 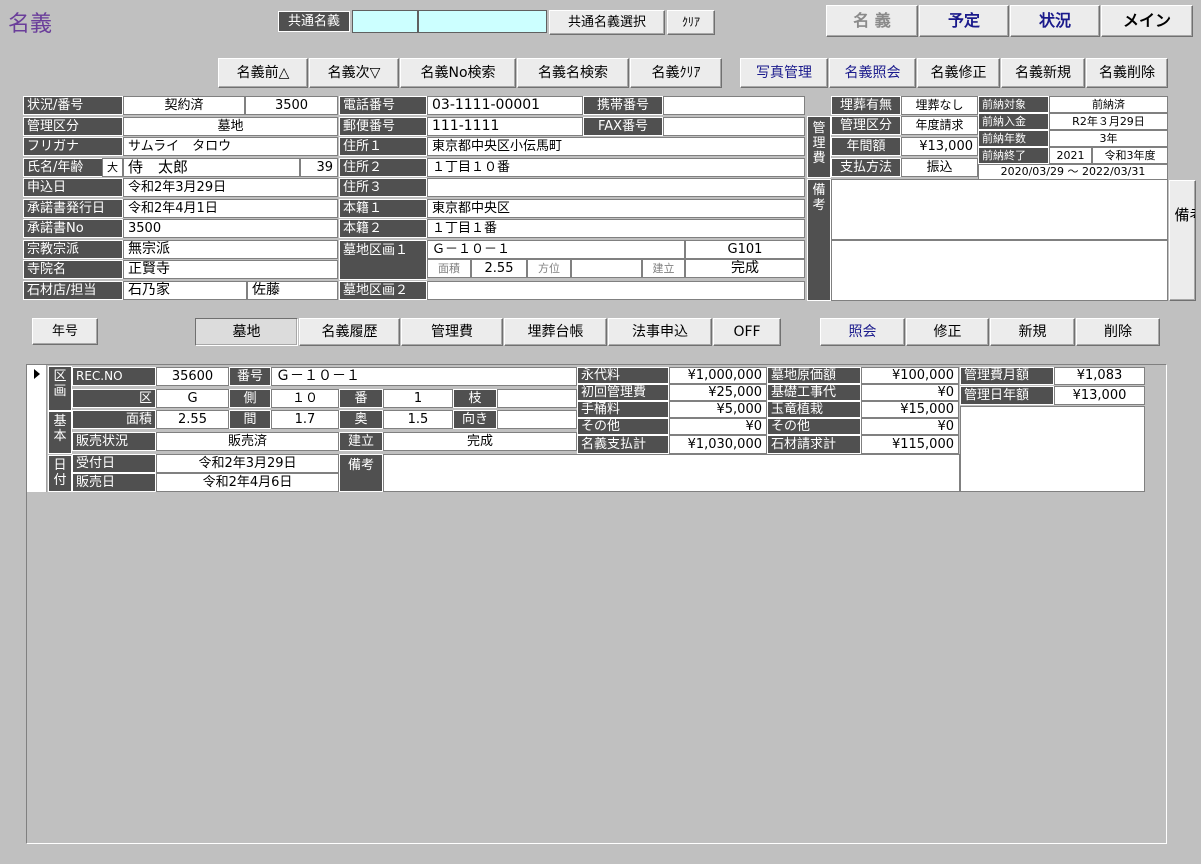 What do you see at coordinates (910, 426) in the screenshot?
I see `stone-other-field: ¥0` at bounding box center [910, 426].